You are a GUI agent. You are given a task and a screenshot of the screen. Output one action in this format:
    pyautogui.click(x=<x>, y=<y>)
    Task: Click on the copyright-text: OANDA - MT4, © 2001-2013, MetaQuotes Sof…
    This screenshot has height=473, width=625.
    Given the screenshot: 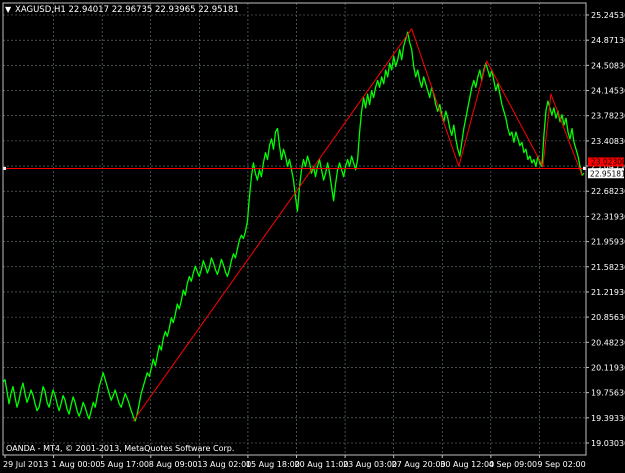 What is the action you would take?
    pyautogui.click(x=120, y=448)
    